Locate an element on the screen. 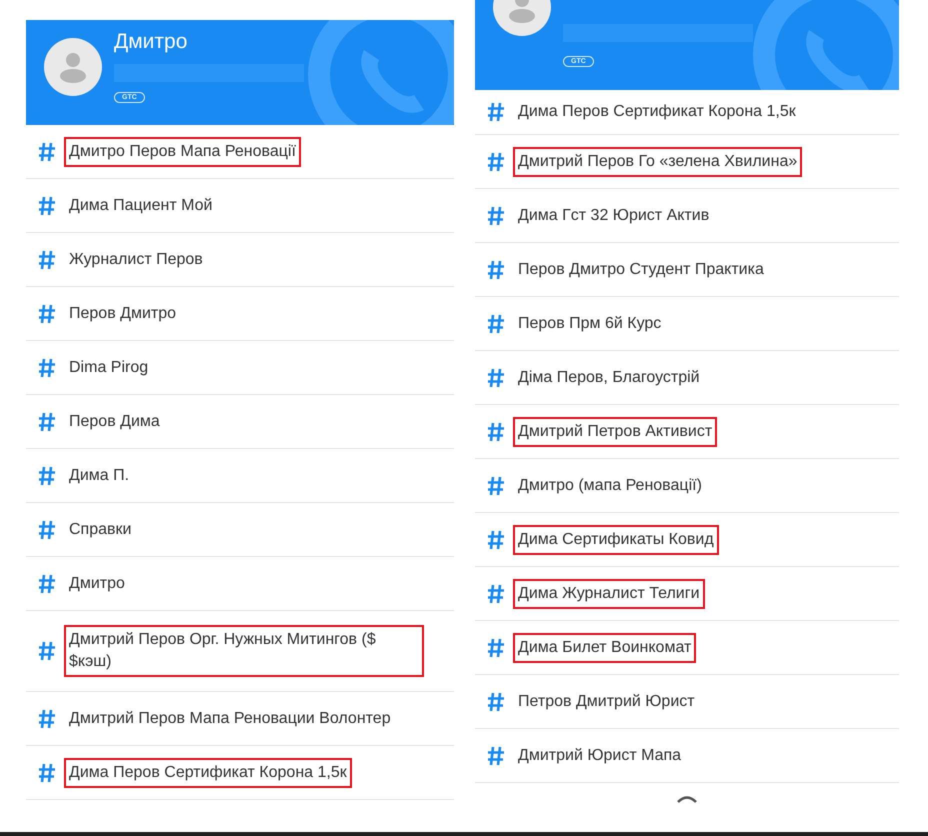  tag-label: Дима Журналист Телиги is located at coordinates (608, 593).